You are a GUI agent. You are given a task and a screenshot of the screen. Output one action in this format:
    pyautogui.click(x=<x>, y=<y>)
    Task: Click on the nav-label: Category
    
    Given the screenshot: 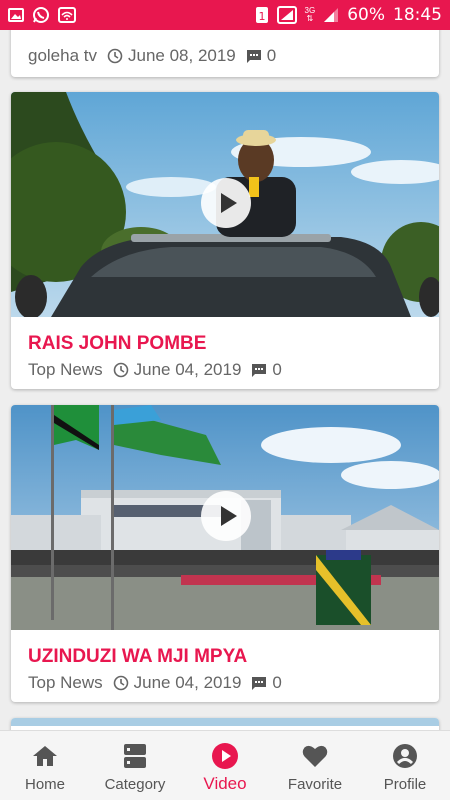 What is the action you would take?
    pyautogui.click(x=135, y=784)
    